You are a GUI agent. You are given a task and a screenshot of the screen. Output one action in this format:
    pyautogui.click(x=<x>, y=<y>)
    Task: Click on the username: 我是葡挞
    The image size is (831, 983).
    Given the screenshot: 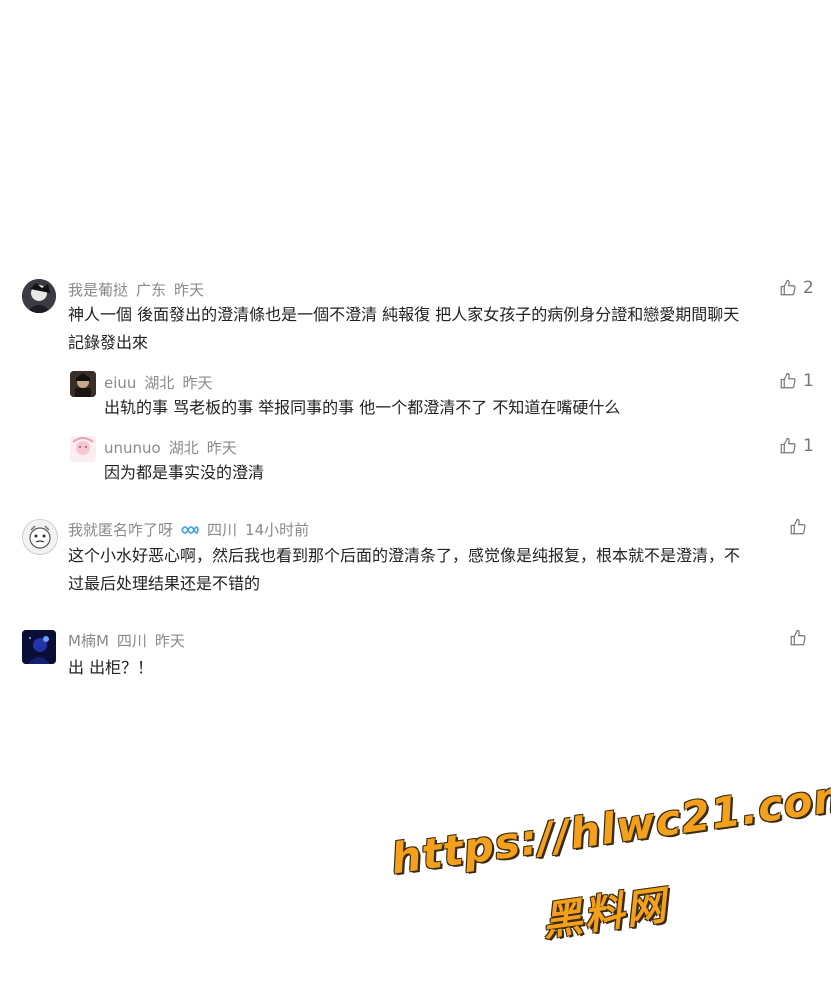 What is the action you would take?
    pyautogui.click(x=98, y=289)
    